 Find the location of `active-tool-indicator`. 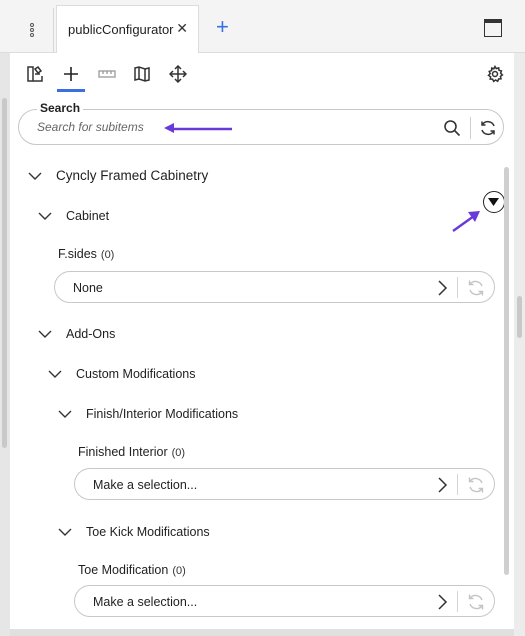

active-tool-indicator is located at coordinates (71, 90).